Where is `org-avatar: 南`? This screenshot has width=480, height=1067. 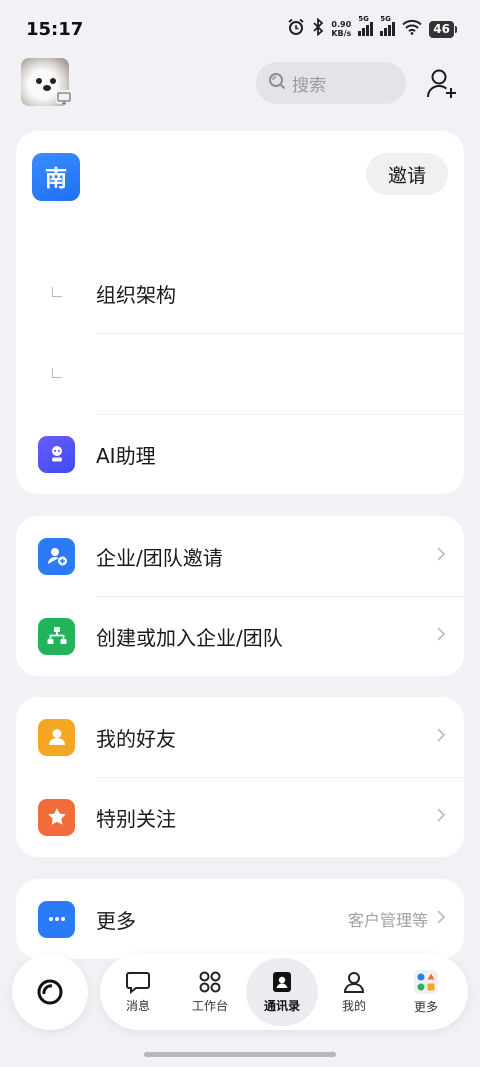 org-avatar: 南 is located at coordinates (56, 177).